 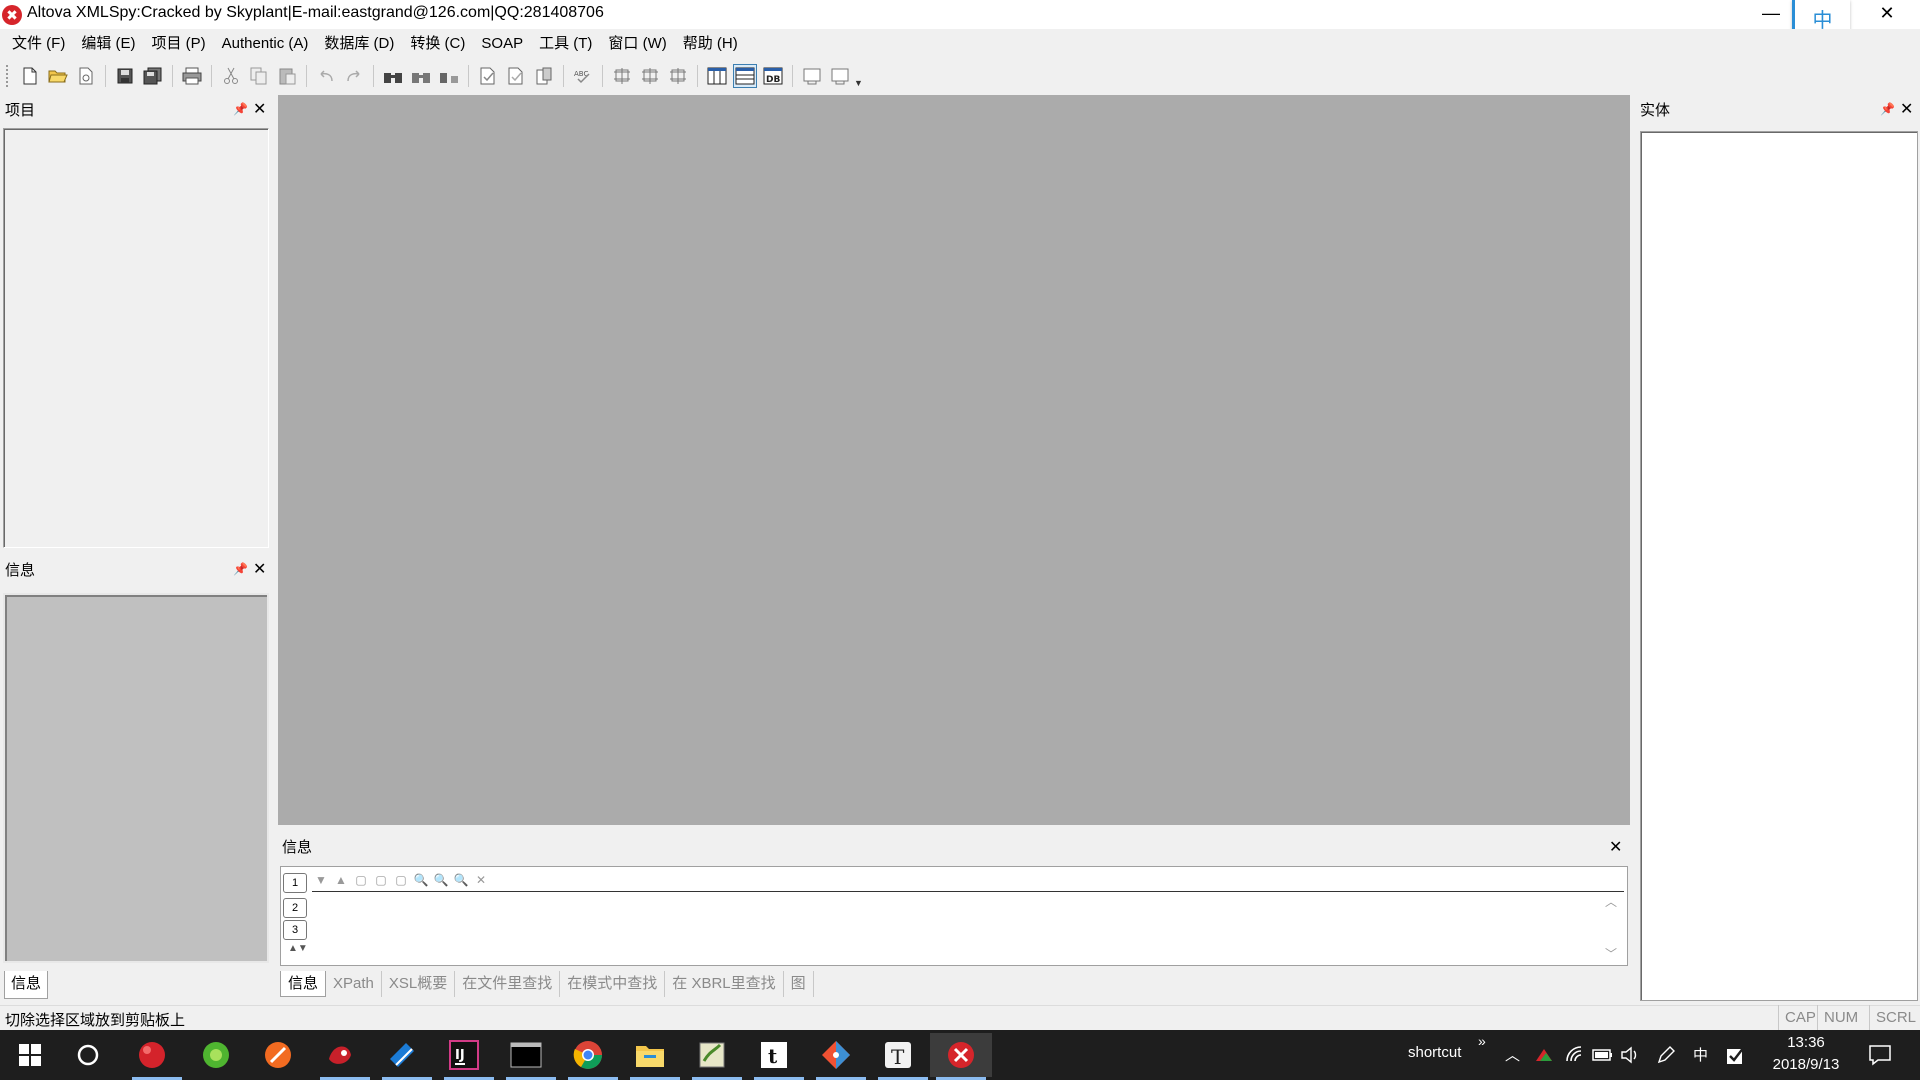 What do you see at coordinates (773, 76) in the screenshot?
I see `db-view-icon: DB` at bounding box center [773, 76].